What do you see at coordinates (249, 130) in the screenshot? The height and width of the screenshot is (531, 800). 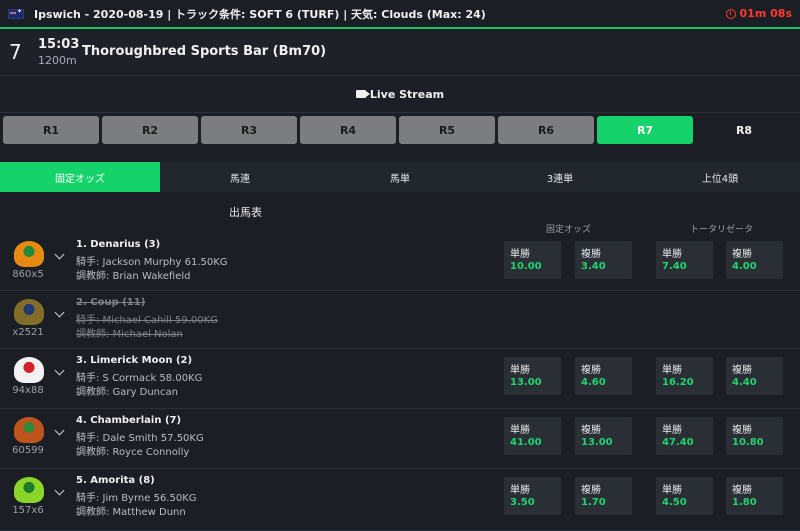 I see `race-tab-r3: R3` at bounding box center [249, 130].